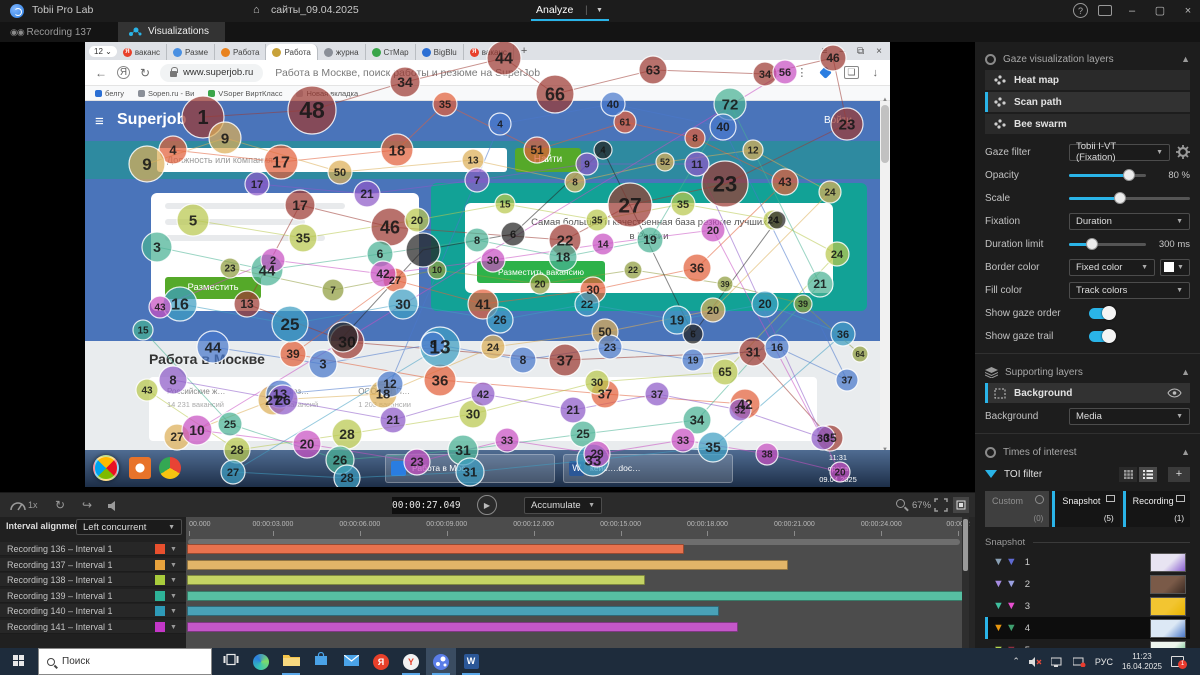 The height and width of the screenshot is (675, 1200). I want to click on snapshot-item-1: ▼ ▼ 1, so click(1087, 562).